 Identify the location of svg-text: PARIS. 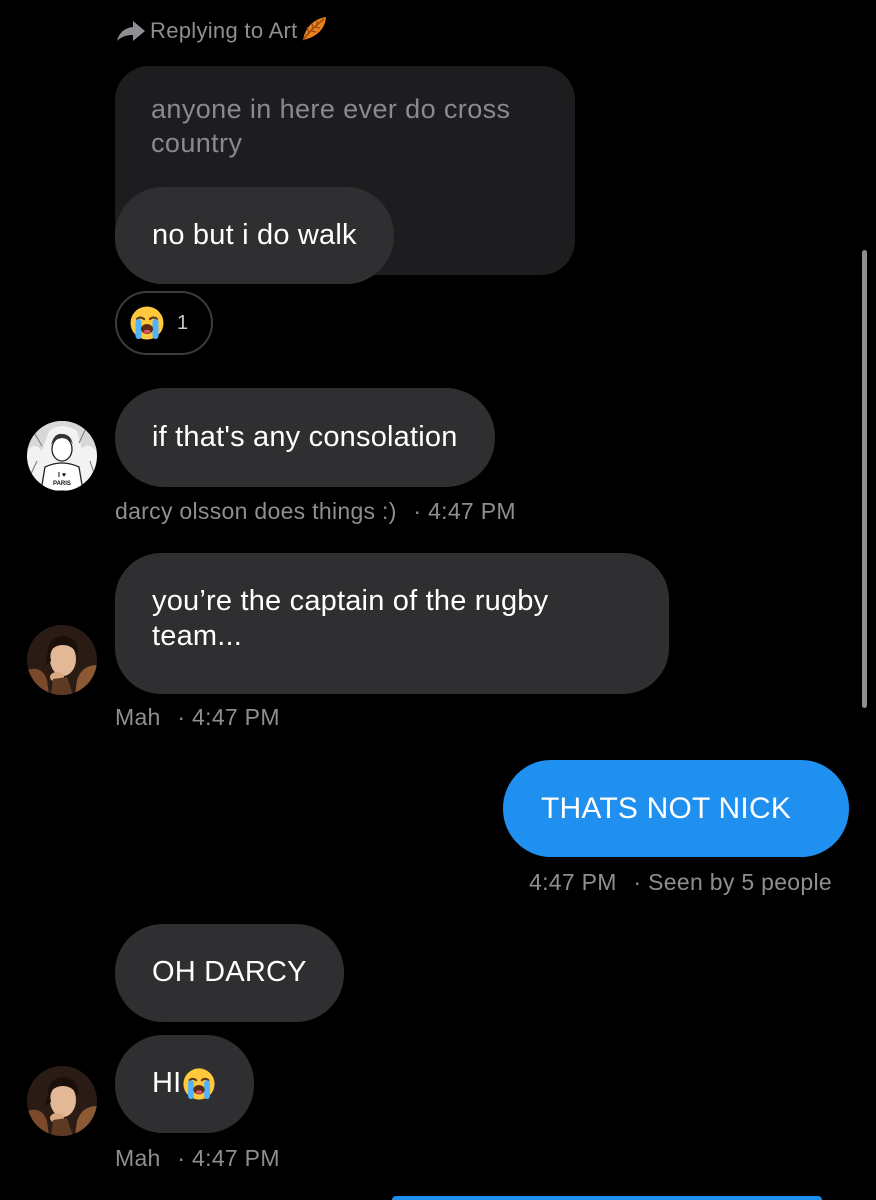
(62, 484).